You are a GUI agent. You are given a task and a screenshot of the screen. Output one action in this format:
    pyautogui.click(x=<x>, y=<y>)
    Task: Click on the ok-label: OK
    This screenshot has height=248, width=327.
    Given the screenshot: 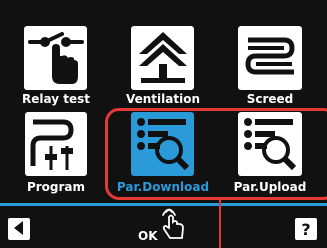 What is the action you would take?
    pyautogui.click(x=148, y=236)
    